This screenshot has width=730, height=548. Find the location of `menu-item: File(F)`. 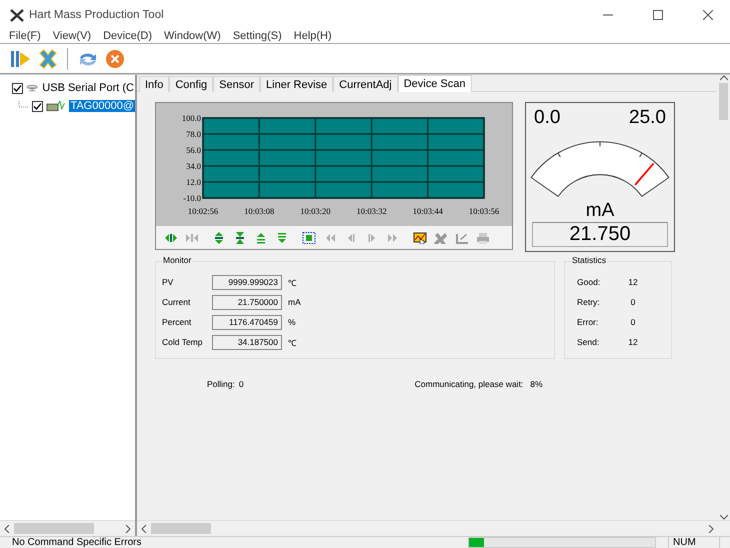

menu-item: File(F) is located at coordinates (25, 36).